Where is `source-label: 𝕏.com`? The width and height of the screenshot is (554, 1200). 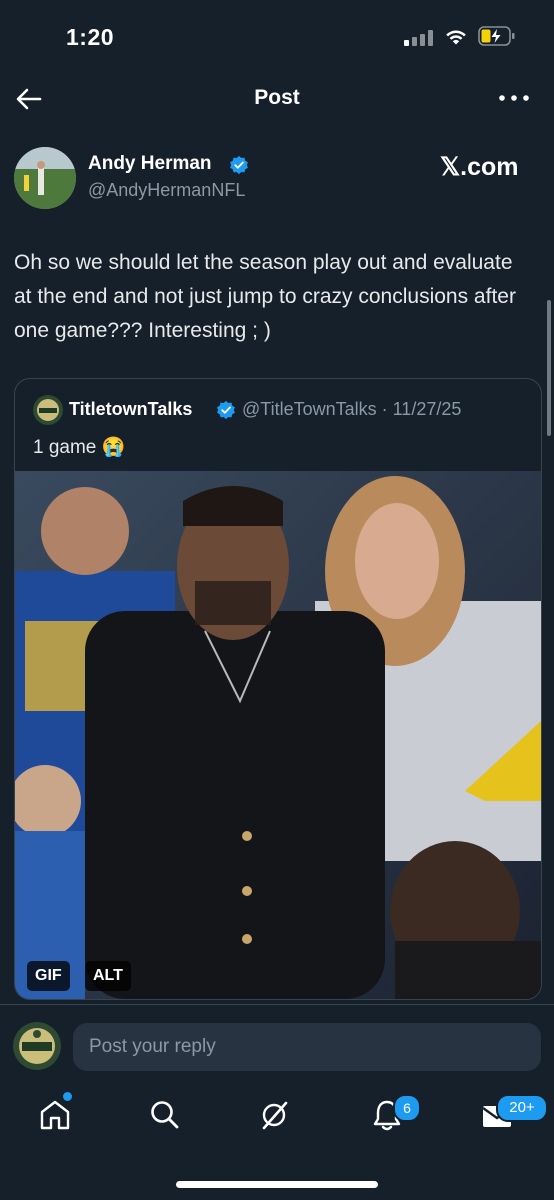
source-label: 𝕏.com is located at coordinates (479, 167).